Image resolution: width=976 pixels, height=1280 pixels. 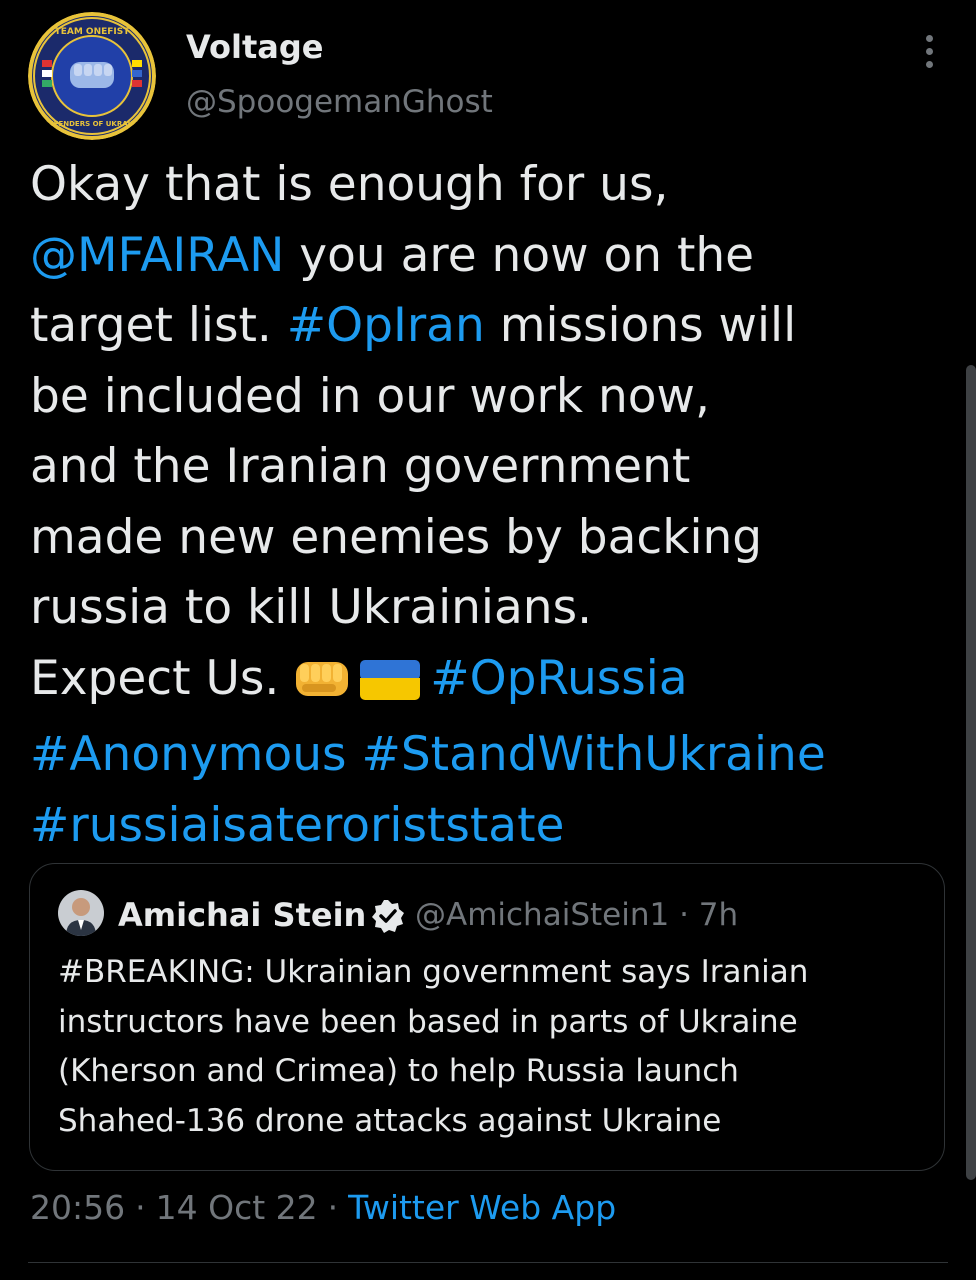 What do you see at coordinates (311, 607) in the screenshot?
I see `tweet-line: russia to kill Ukrainians.` at bounding box center [311, 607].